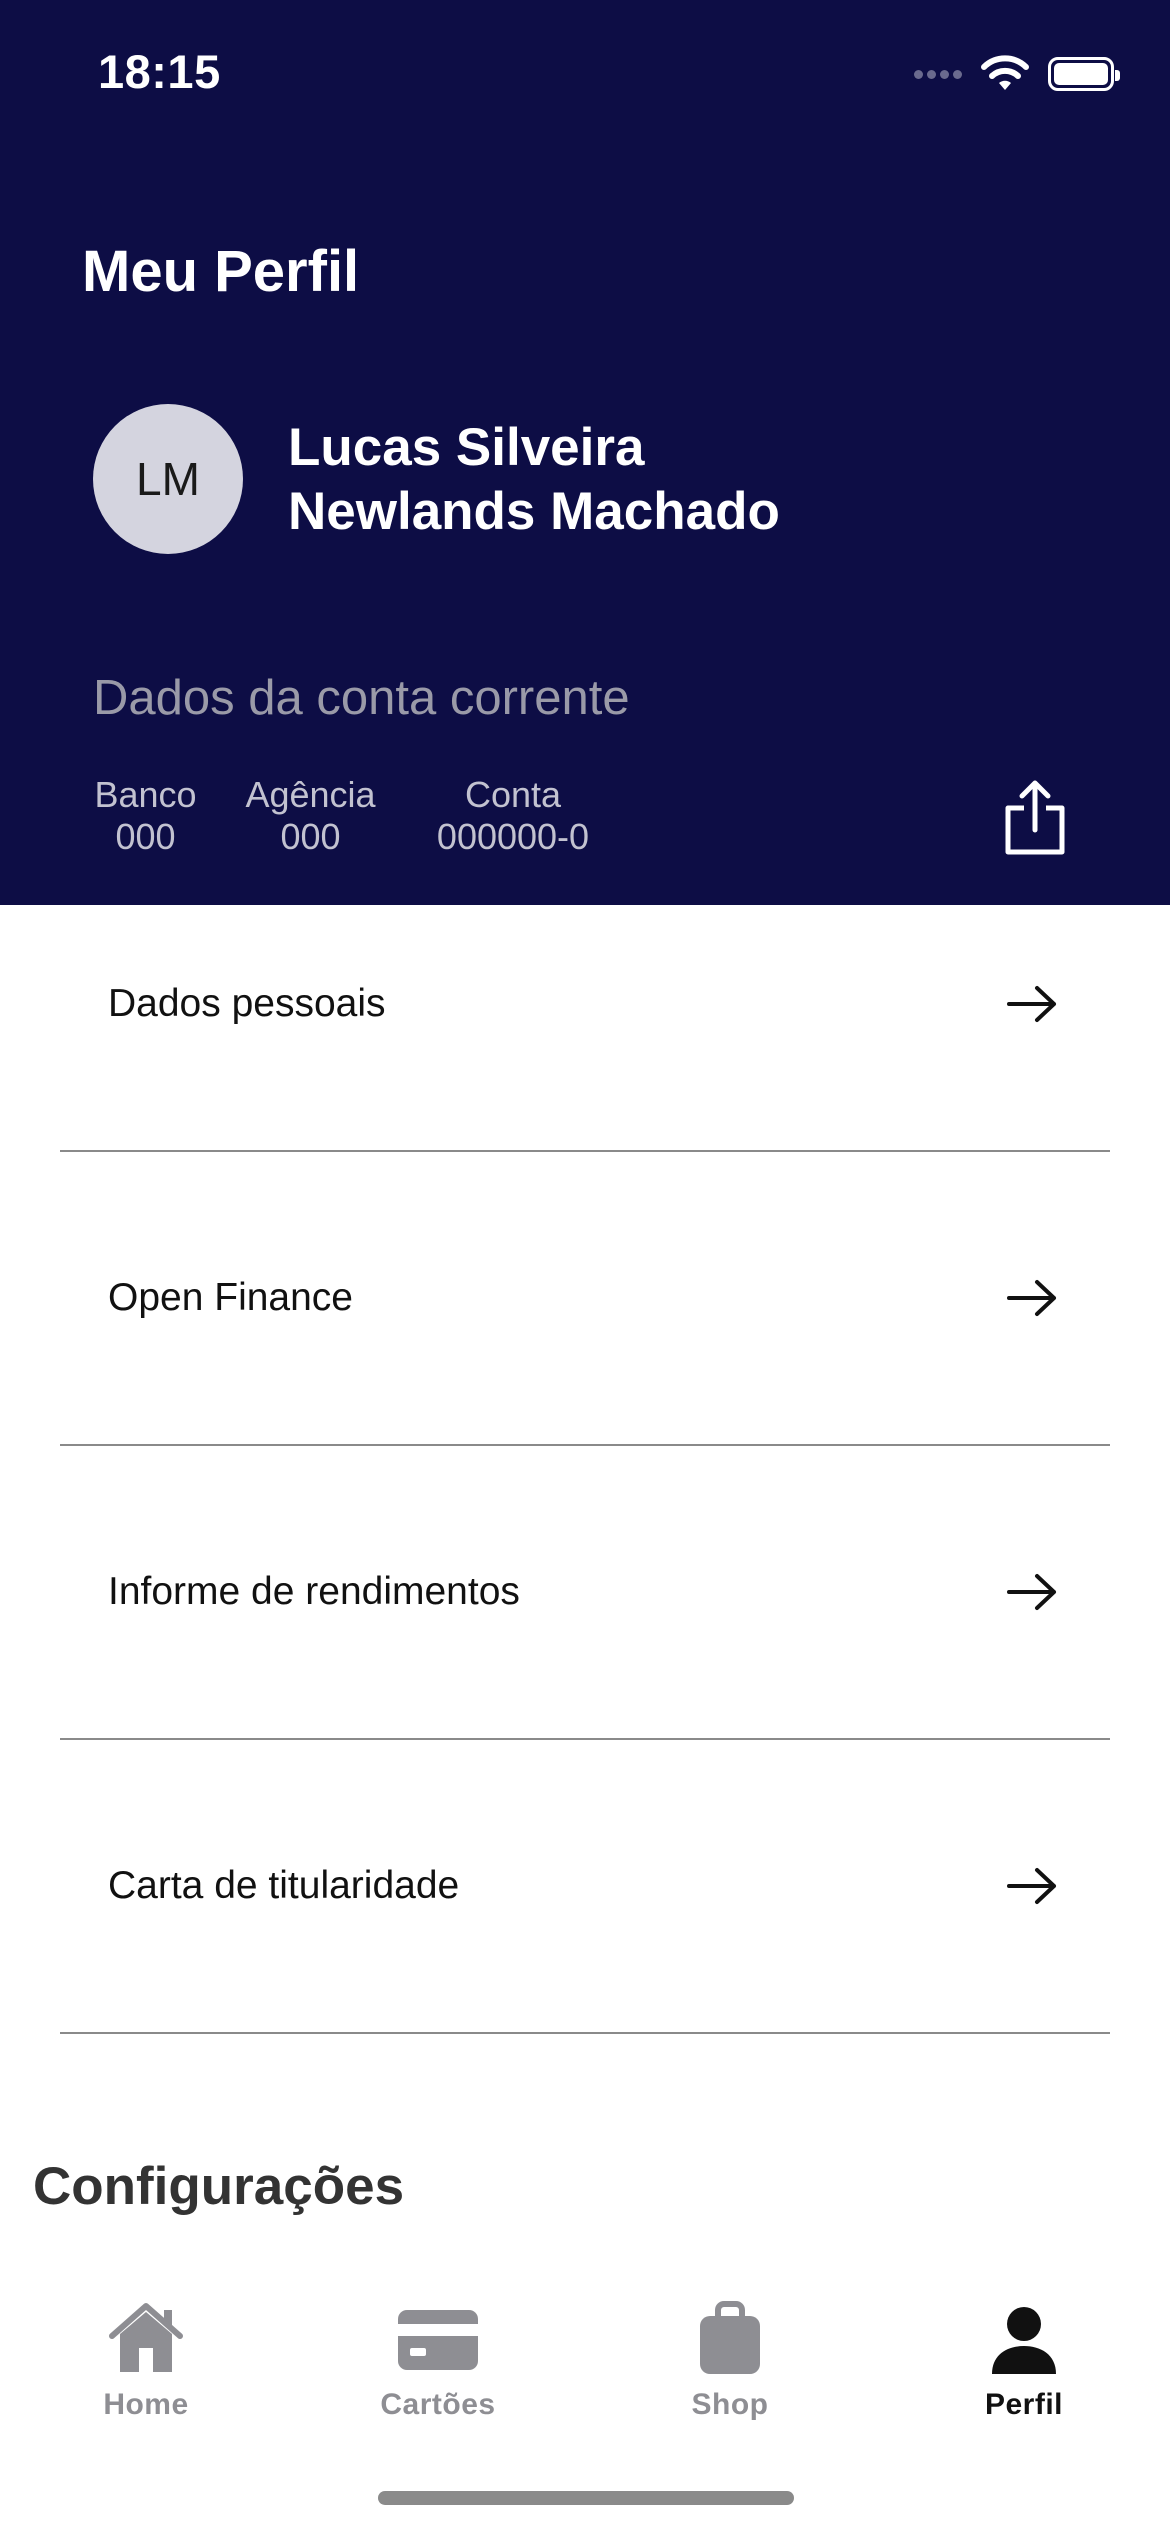  What do you see at coordinates (159, 71) in the screenshot?
I see `status-time: 18:15` at bounding box center [159, 71].